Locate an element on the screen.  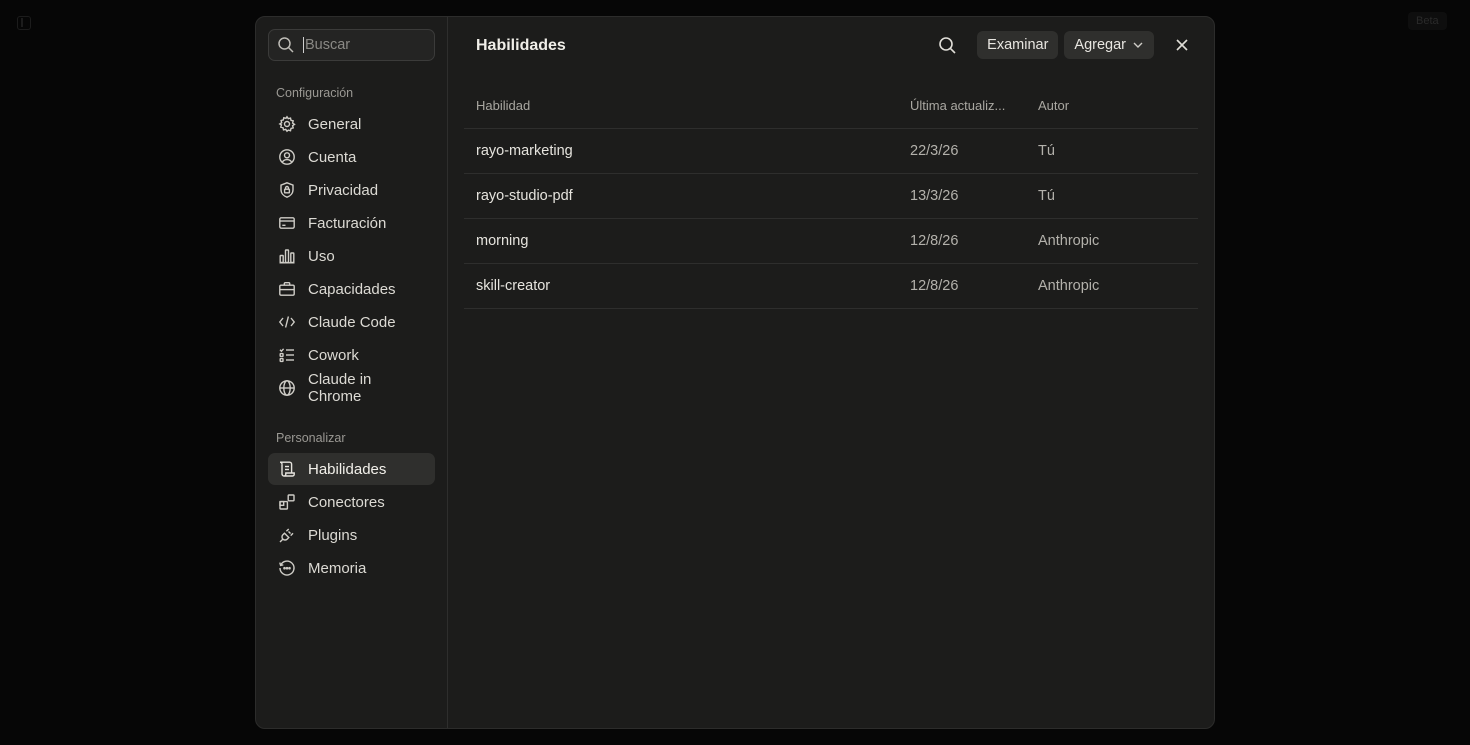
sidebar-item-label: Claude in Chrome is located at coordinates (340, 388).